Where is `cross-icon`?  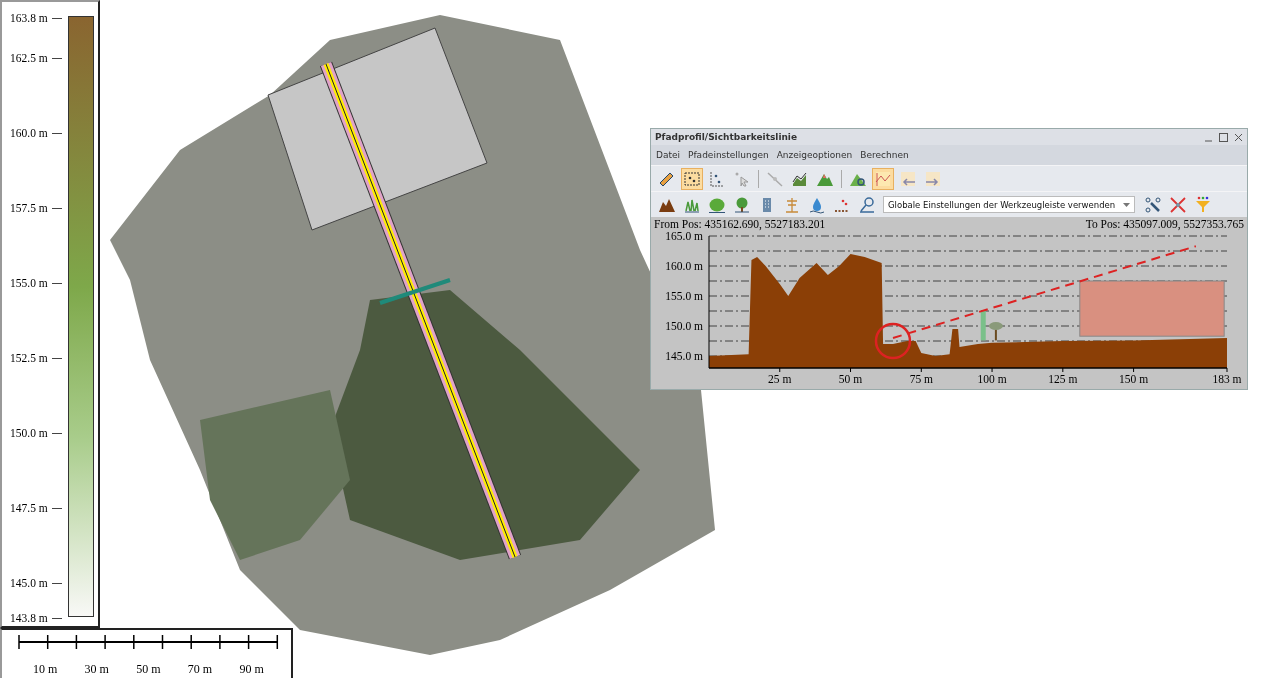 cross-icon is located at coordinates (1178, 204).